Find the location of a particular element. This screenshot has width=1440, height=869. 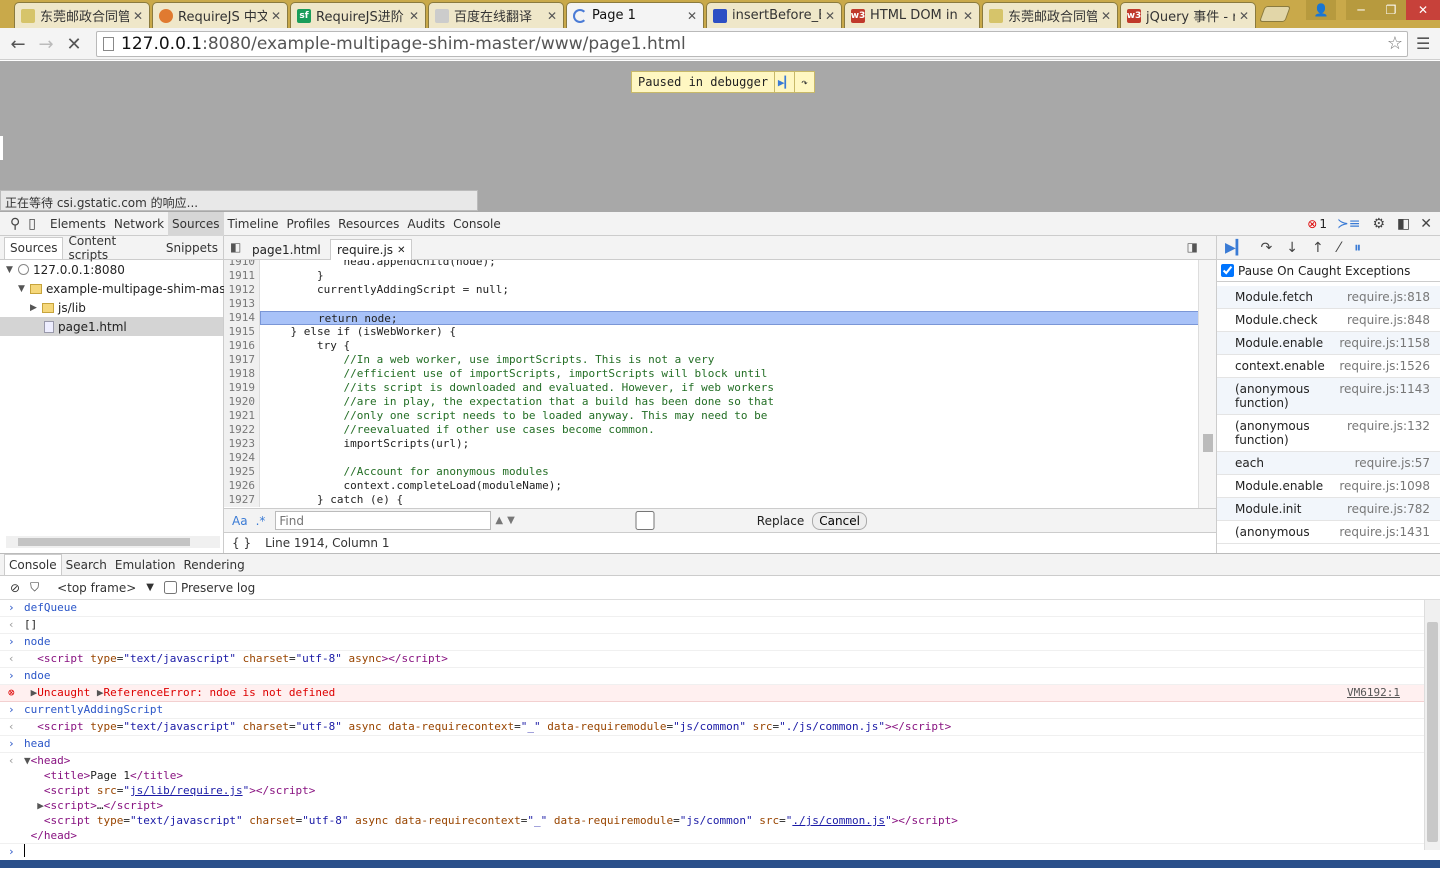

tab-profiles: Profiles is located at coordinates (309, 224).